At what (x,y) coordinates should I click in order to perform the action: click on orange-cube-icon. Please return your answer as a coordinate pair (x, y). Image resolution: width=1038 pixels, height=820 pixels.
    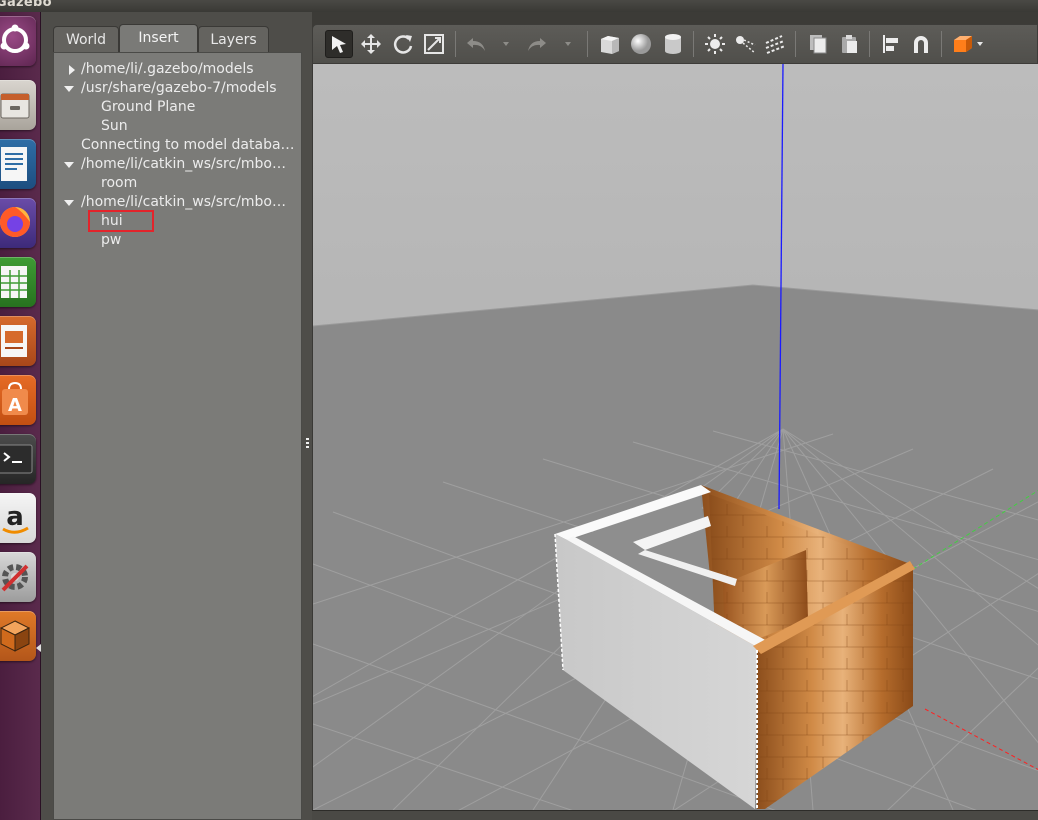
    Looking at the image, I should click on (963, 44).